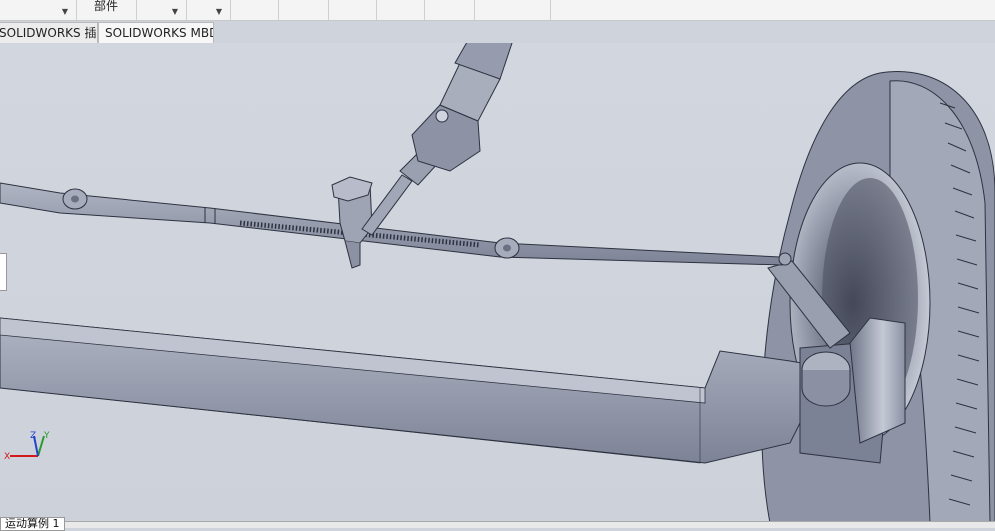 The width and height of the screenshot is (995, 531). What do you see at coordinates (556, 44) in the screenshot?
I see `display-style-icon: ▦` at bounding box center [556, 44].